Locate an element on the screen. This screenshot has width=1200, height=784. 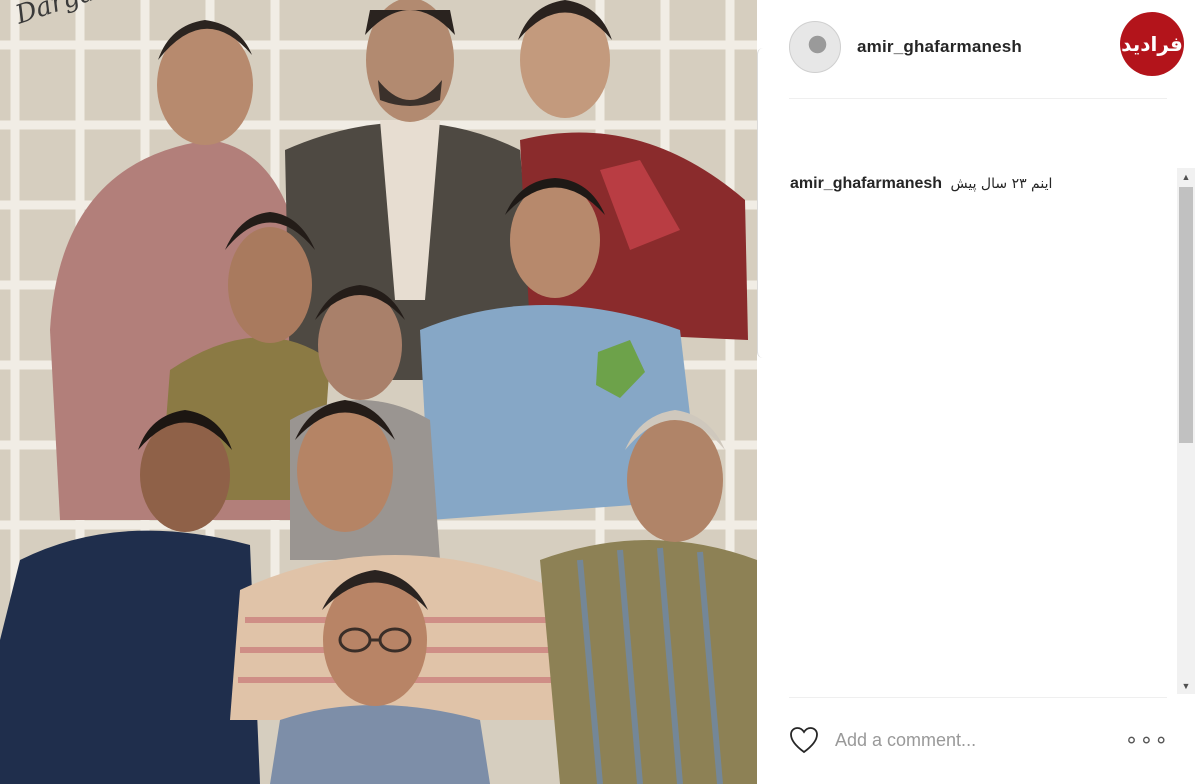
panel-edge-divider is located at coordinates (761, 203).